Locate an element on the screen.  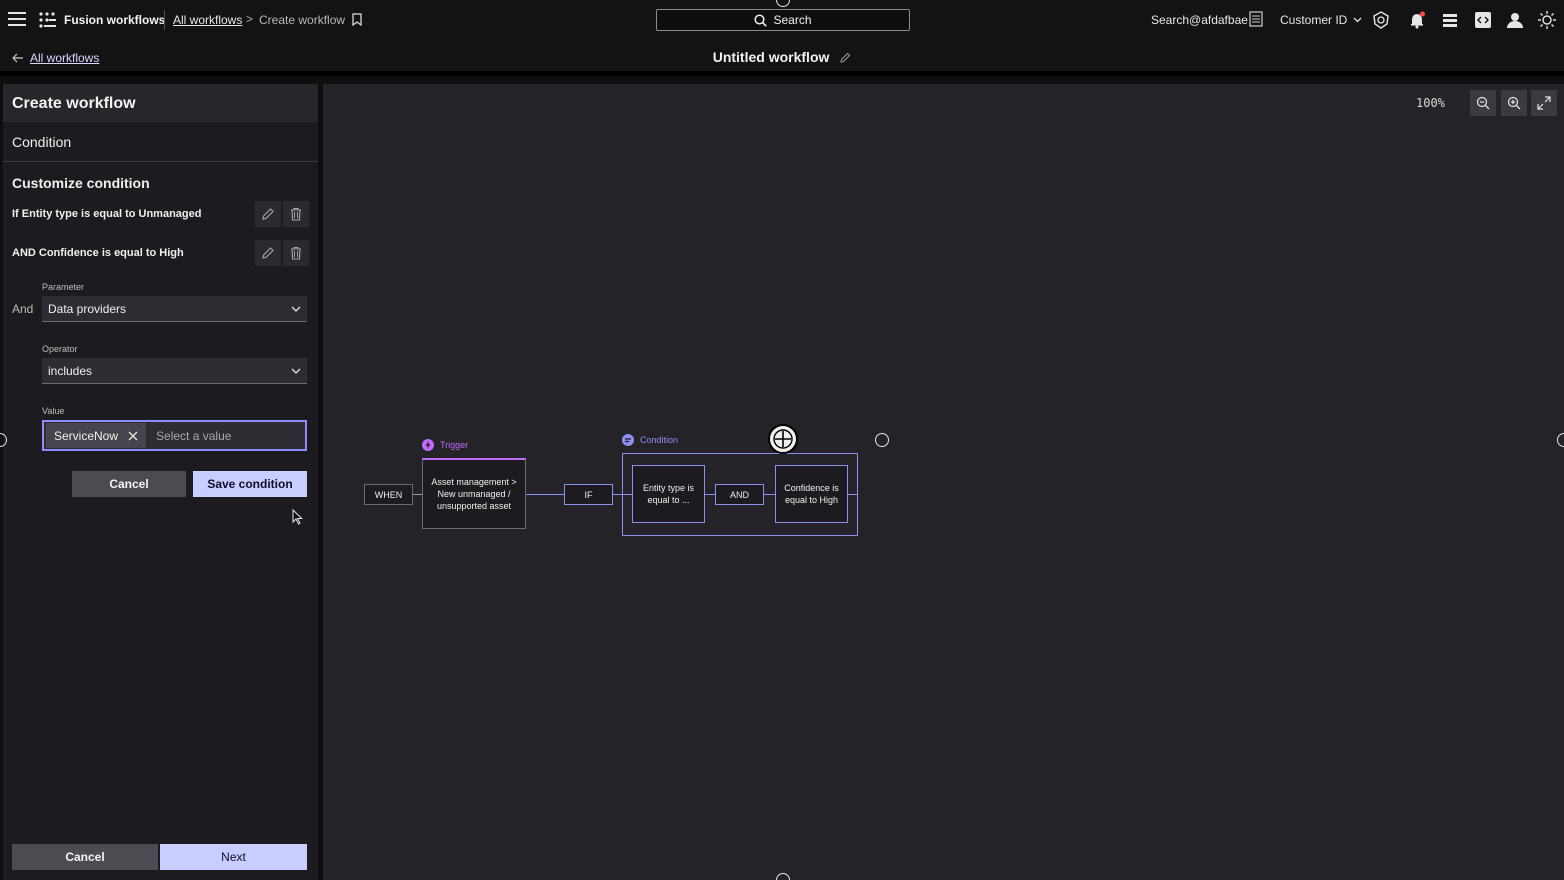
search-label: Search is located at coordinates (792, 20).